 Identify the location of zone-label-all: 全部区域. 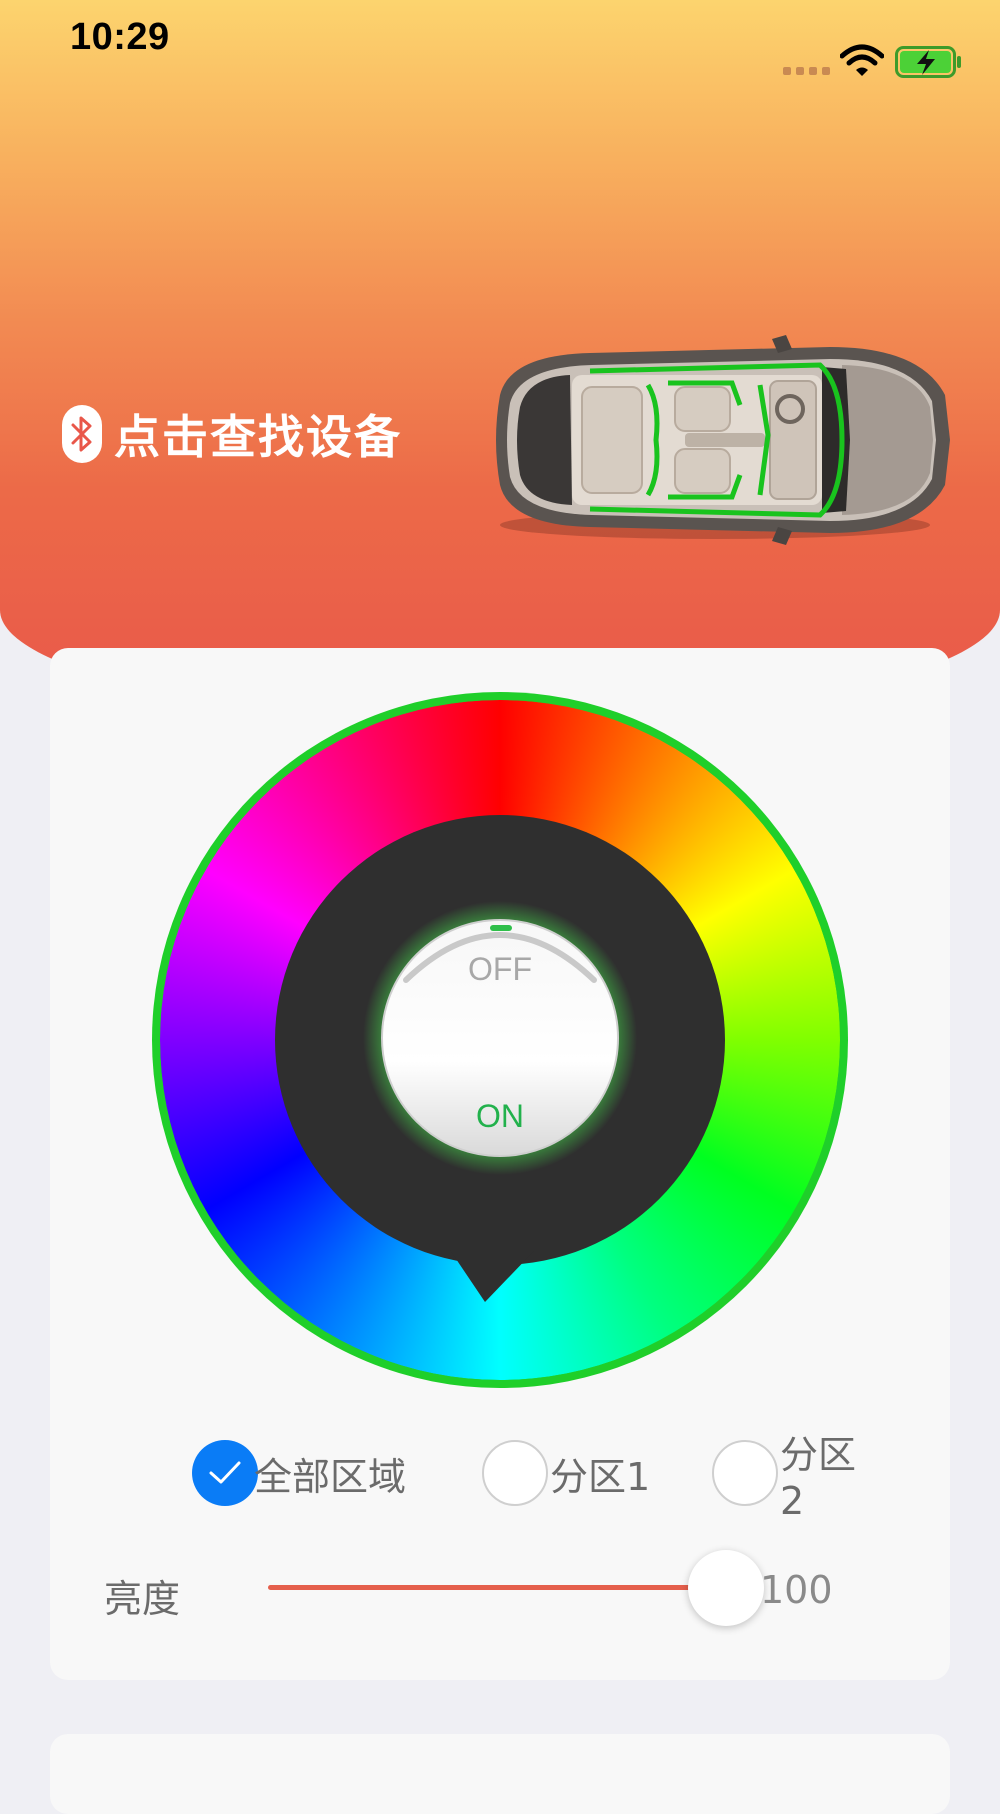
(330, 1476).